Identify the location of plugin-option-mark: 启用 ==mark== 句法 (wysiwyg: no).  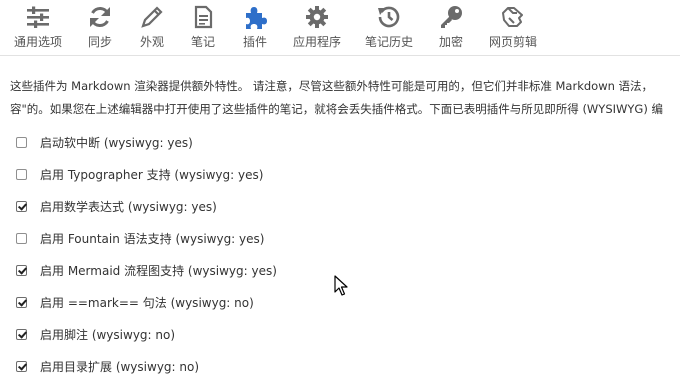
(135, 302).